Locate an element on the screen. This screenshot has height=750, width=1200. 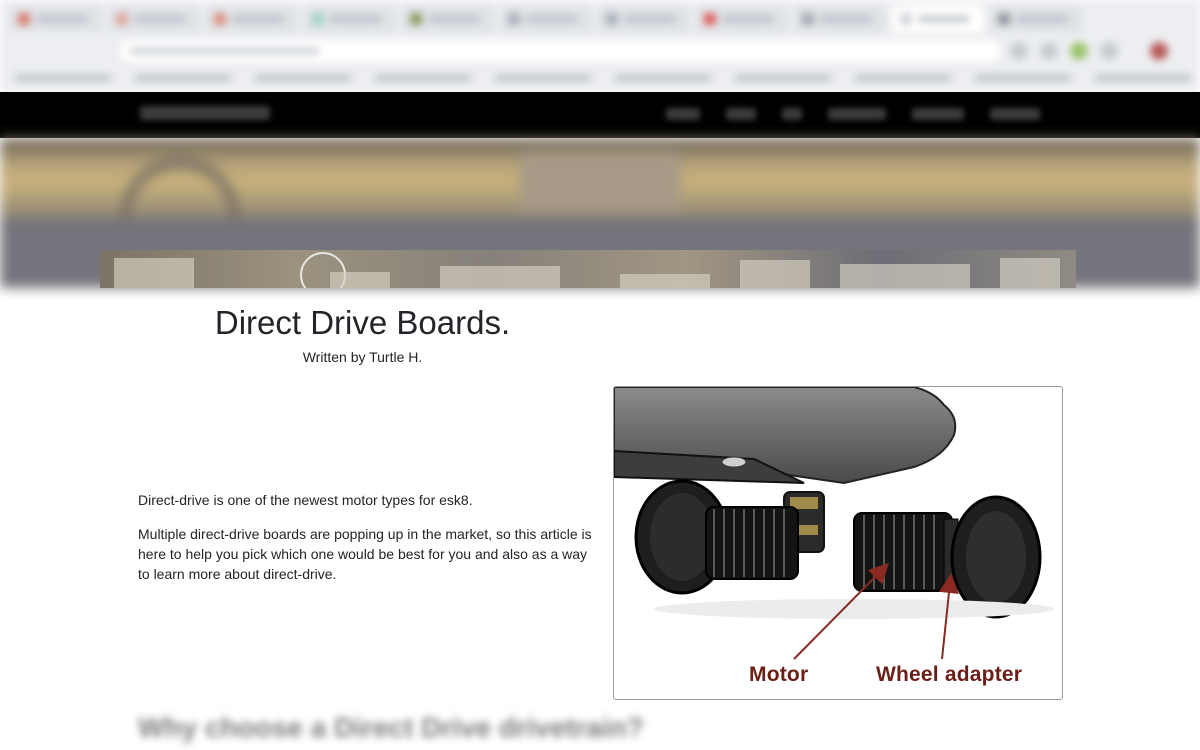
tab-strip is located at coordinates (600, 21).